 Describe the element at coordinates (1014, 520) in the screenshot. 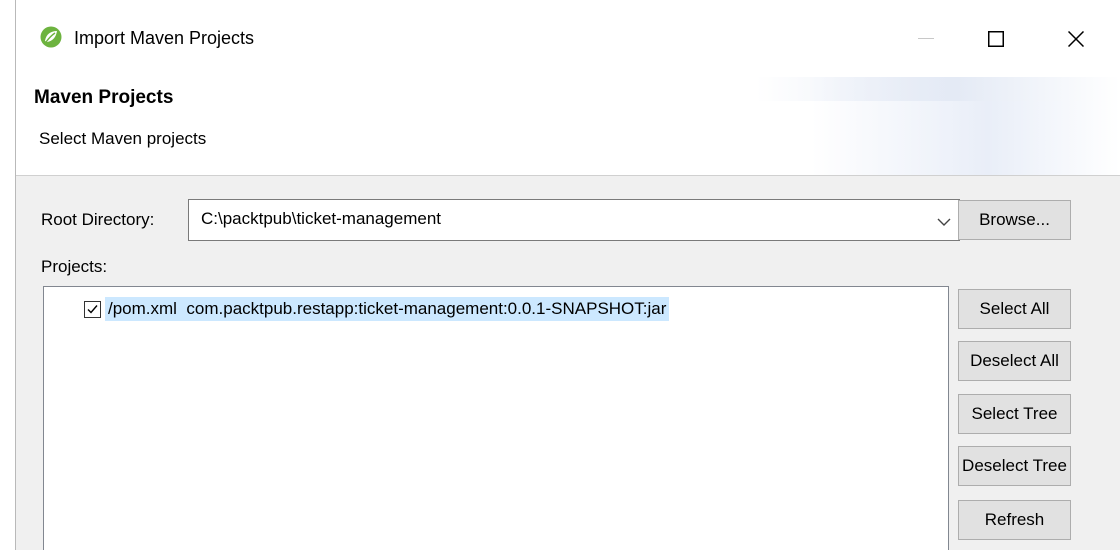

I see `refresh-button: Refresh` at that location.